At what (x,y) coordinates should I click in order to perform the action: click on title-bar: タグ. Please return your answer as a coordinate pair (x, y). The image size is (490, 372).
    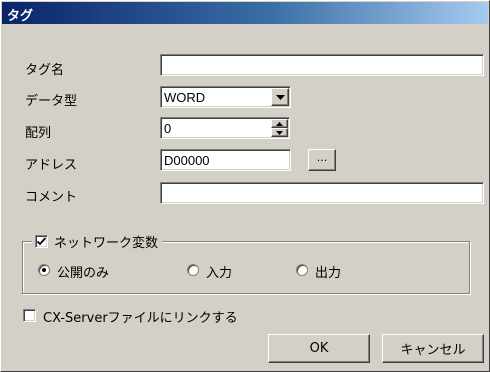
    Looking at the image, I should click on (245, 13).